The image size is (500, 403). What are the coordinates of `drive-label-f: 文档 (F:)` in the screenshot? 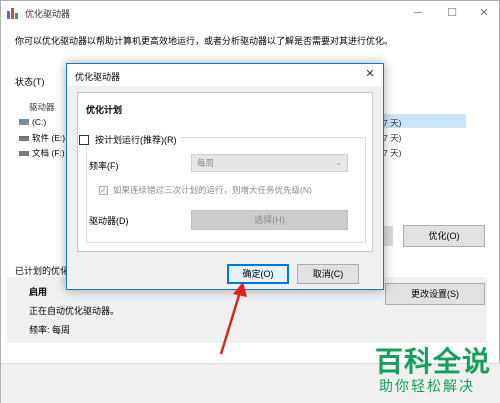 It's located at (48, 153).